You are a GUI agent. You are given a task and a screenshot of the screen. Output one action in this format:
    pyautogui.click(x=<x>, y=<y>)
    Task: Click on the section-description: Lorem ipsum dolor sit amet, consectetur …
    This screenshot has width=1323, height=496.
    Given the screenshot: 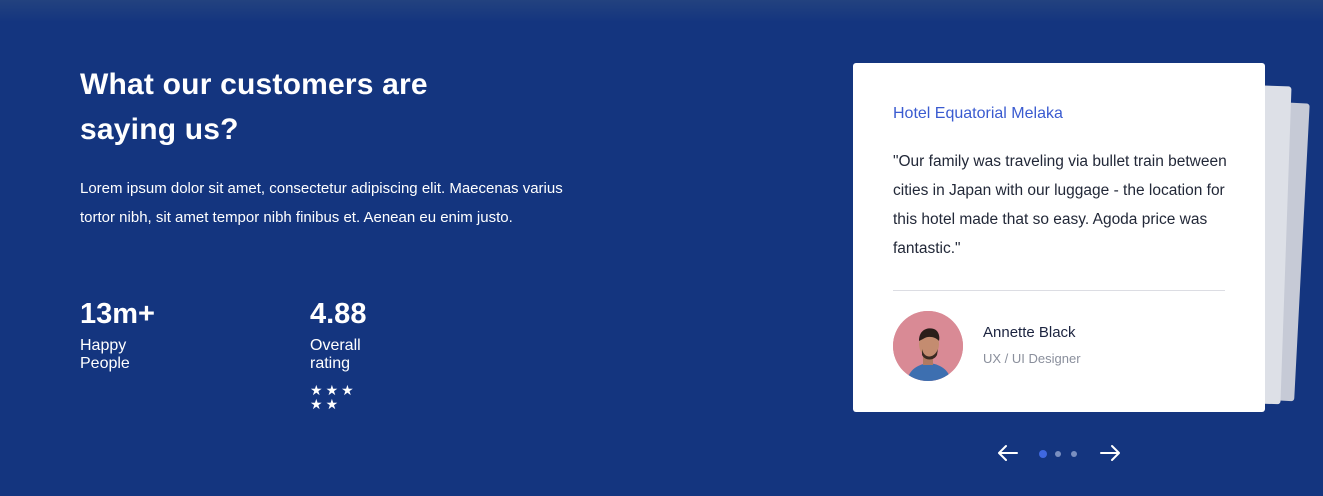 What is the action you would take?
    pyautogui.click(x=321, y=203)
    